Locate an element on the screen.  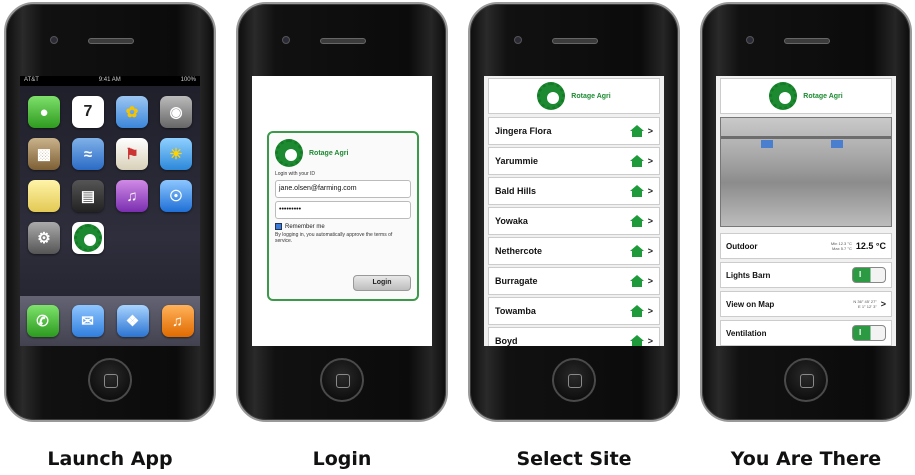
site-item: Yarummie > is located at coordinates (574, 161).